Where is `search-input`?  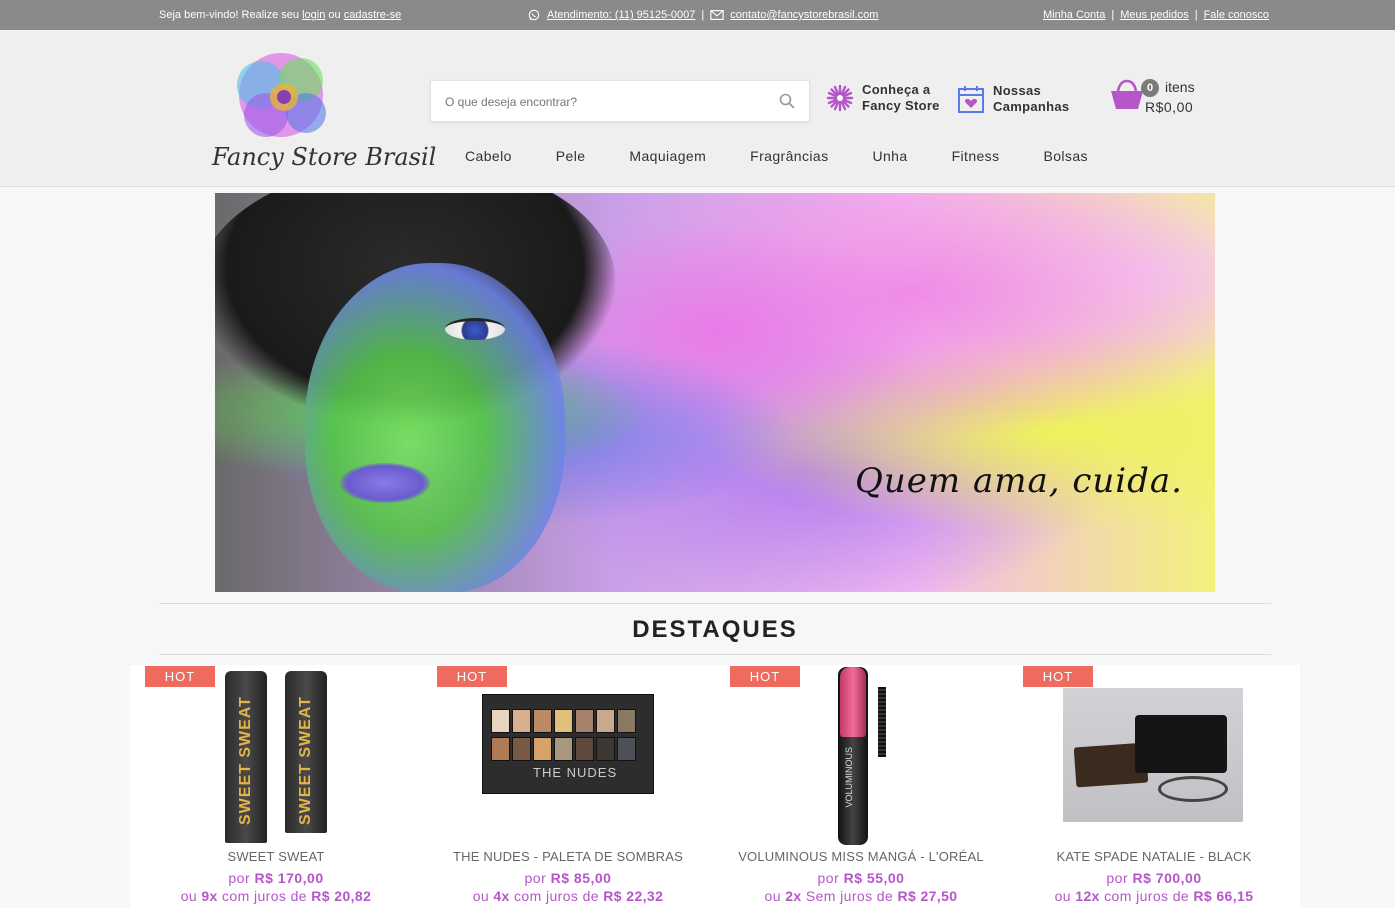
search-input is located at coordinates (605, 102).